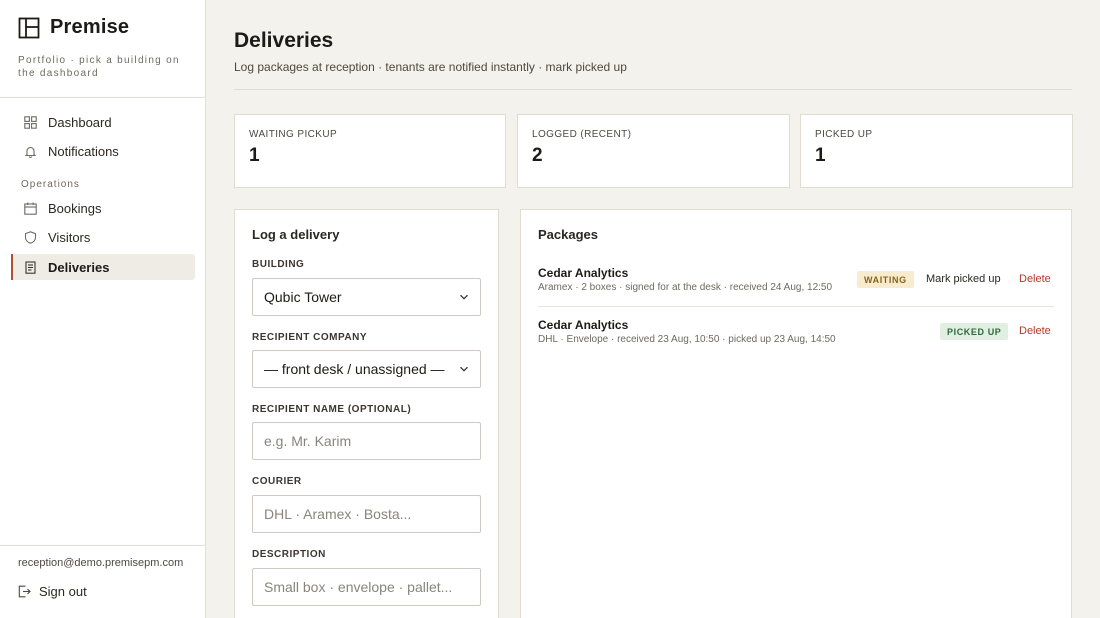 The width and height of the screenshot is (1100, 618). Describe the element at coordinates (568, 234) in the screenshot. I see `packages-title: Packages` at that location.